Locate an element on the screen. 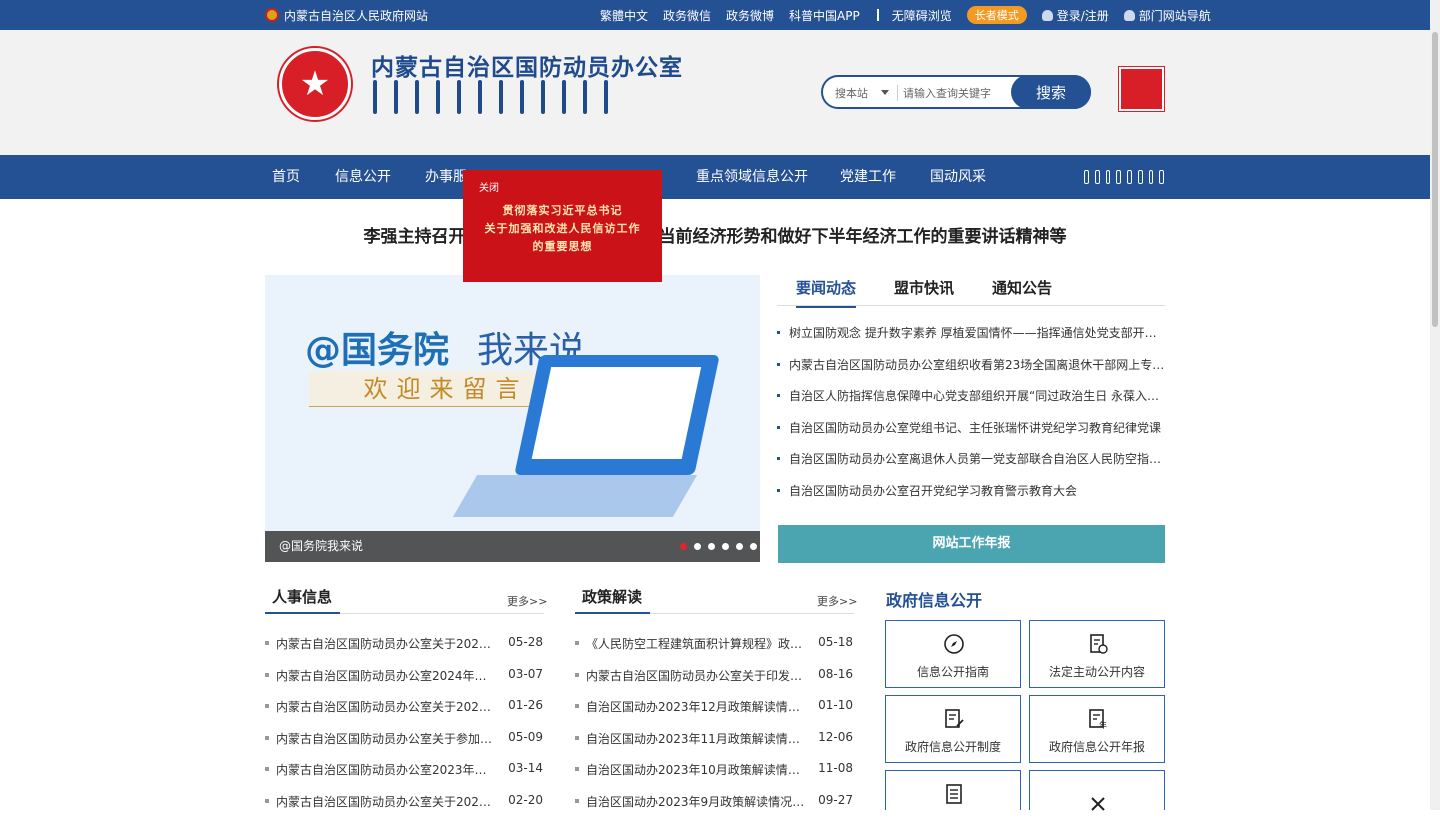 The width and height of the screenshot is (1440, 824). list-item: 内蒙古自治区国防动员办公室组织收看第23场全国离退休干部网上专题报告会 is located at coordinates (971, 372).